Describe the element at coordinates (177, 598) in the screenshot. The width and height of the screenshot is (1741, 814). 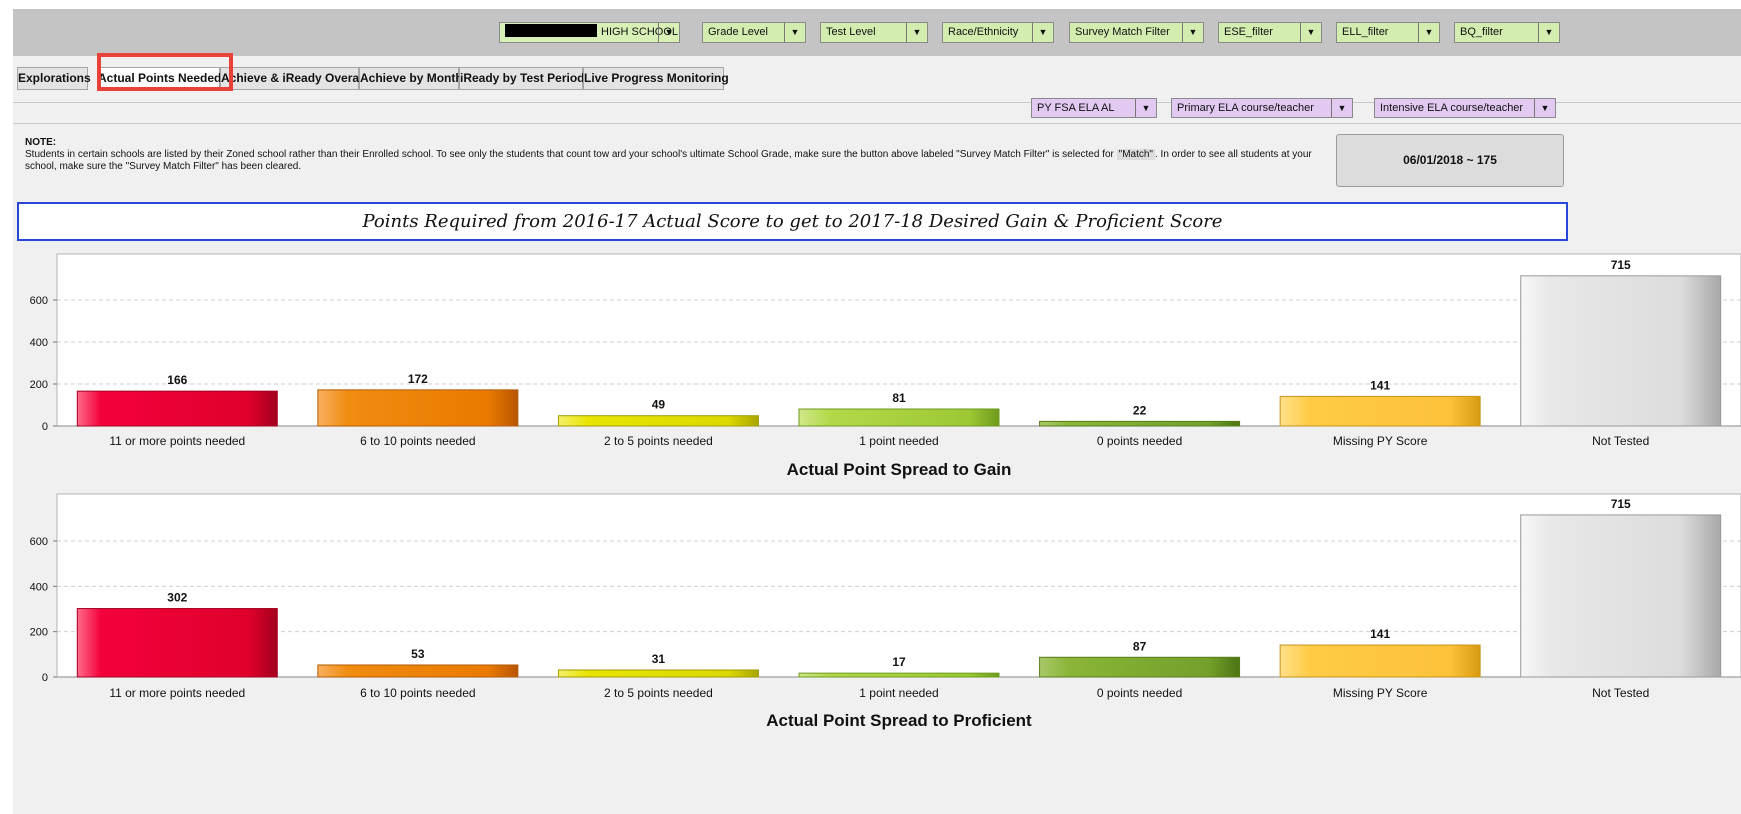
I see `data-label: 302` at that location.